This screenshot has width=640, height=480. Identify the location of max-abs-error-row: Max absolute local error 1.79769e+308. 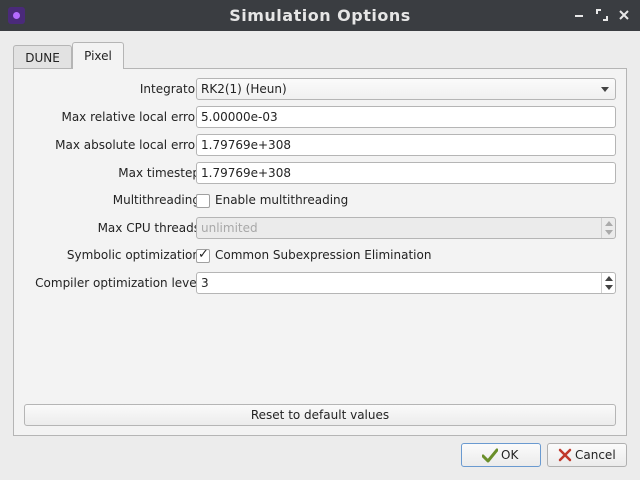
(320, 146).